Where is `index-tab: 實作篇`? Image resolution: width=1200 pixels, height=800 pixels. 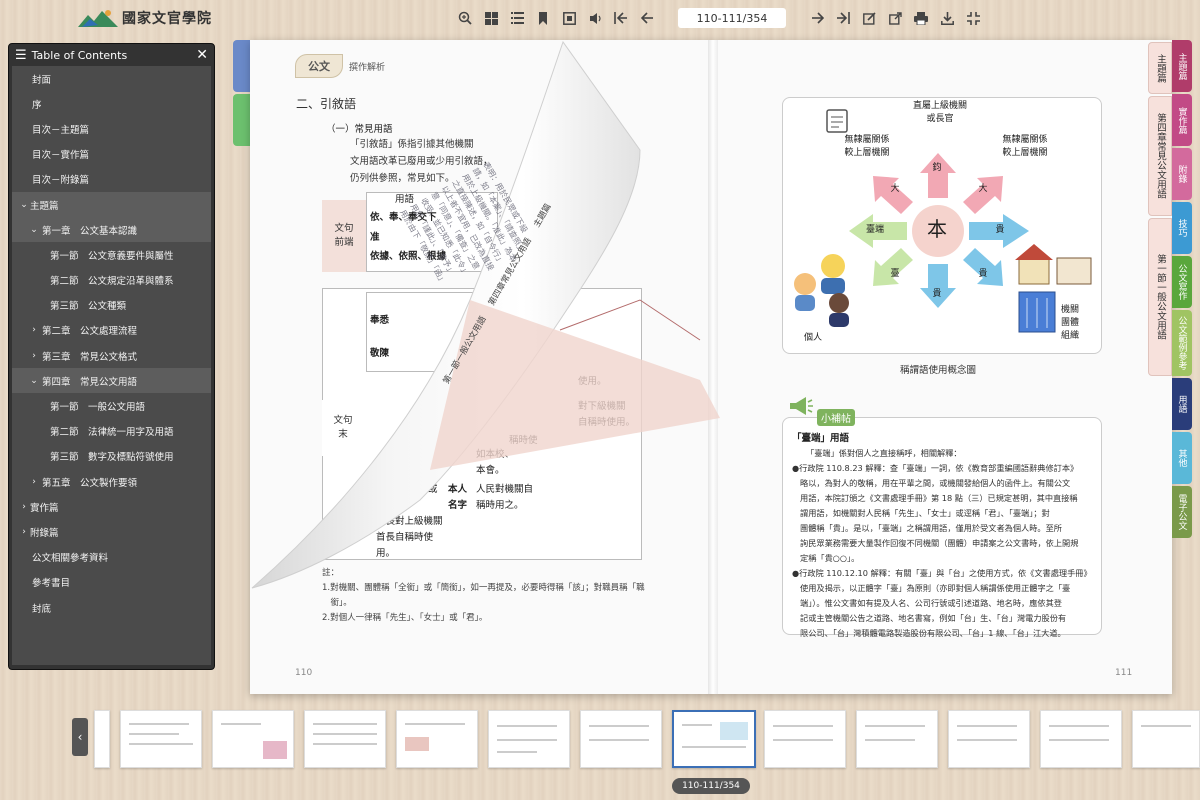 index-tab: 實作篇 is located at coordinates (1182, 120).